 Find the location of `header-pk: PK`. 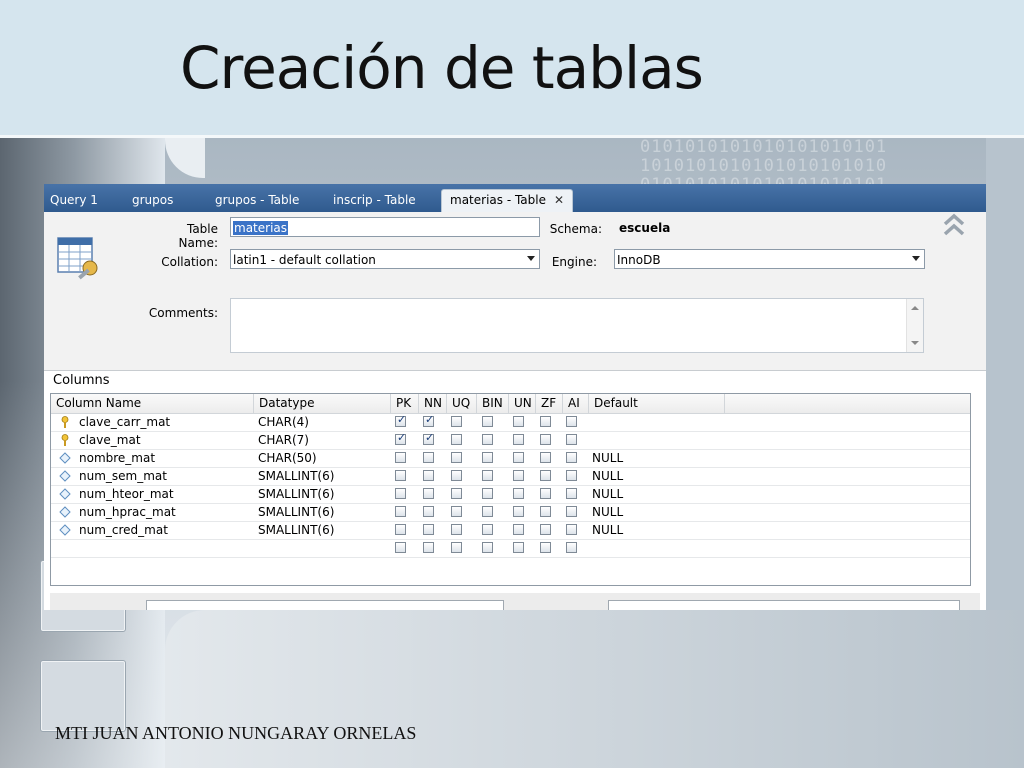

header-pk: PK is located at coordinates (405, 403).